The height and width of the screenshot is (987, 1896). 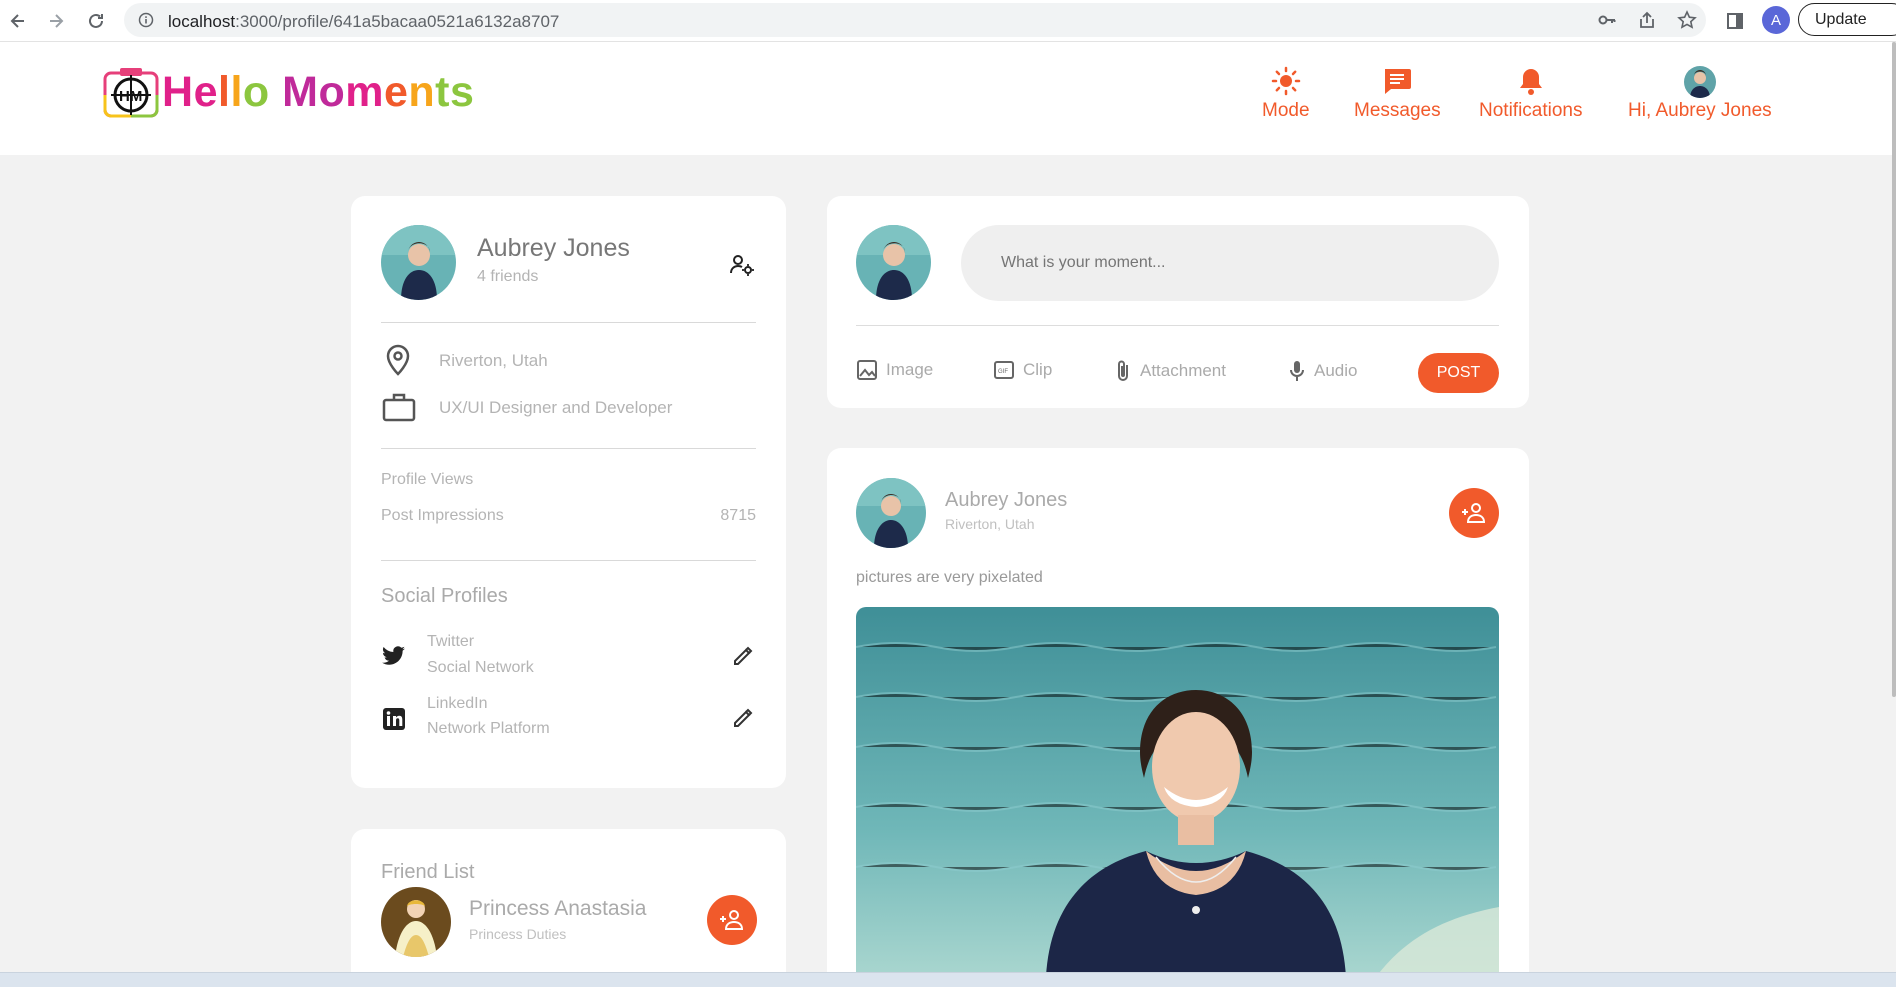 I want to click on moment-input, so click(x=1230, y=263).